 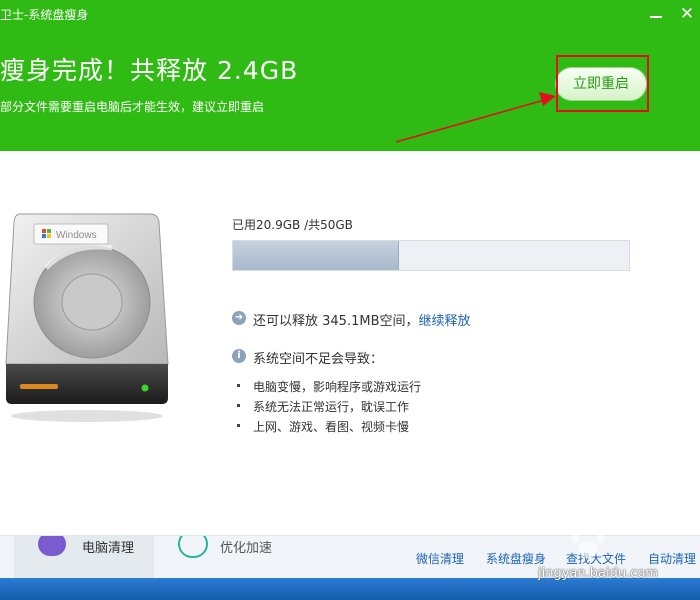 I want to click on free-more-text-group: 还可以释放 345.1MB空间，继续释放, so click(x=362, y=319).